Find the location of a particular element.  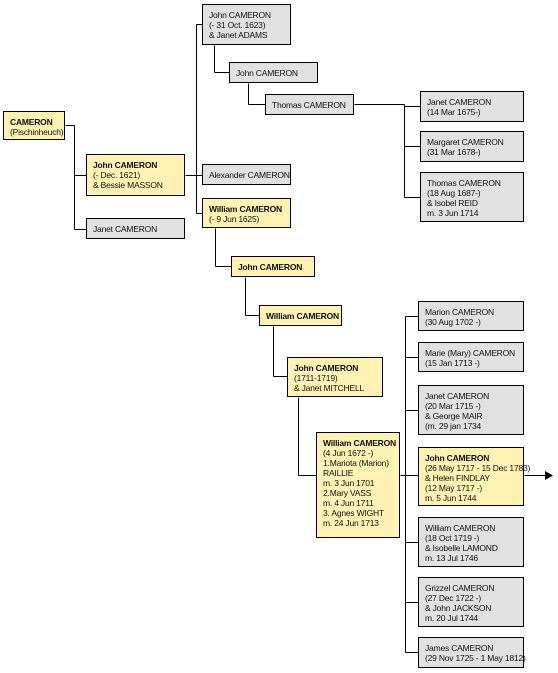

person-detail: & Helen FINDLAY is located at coordinates (457, 478).